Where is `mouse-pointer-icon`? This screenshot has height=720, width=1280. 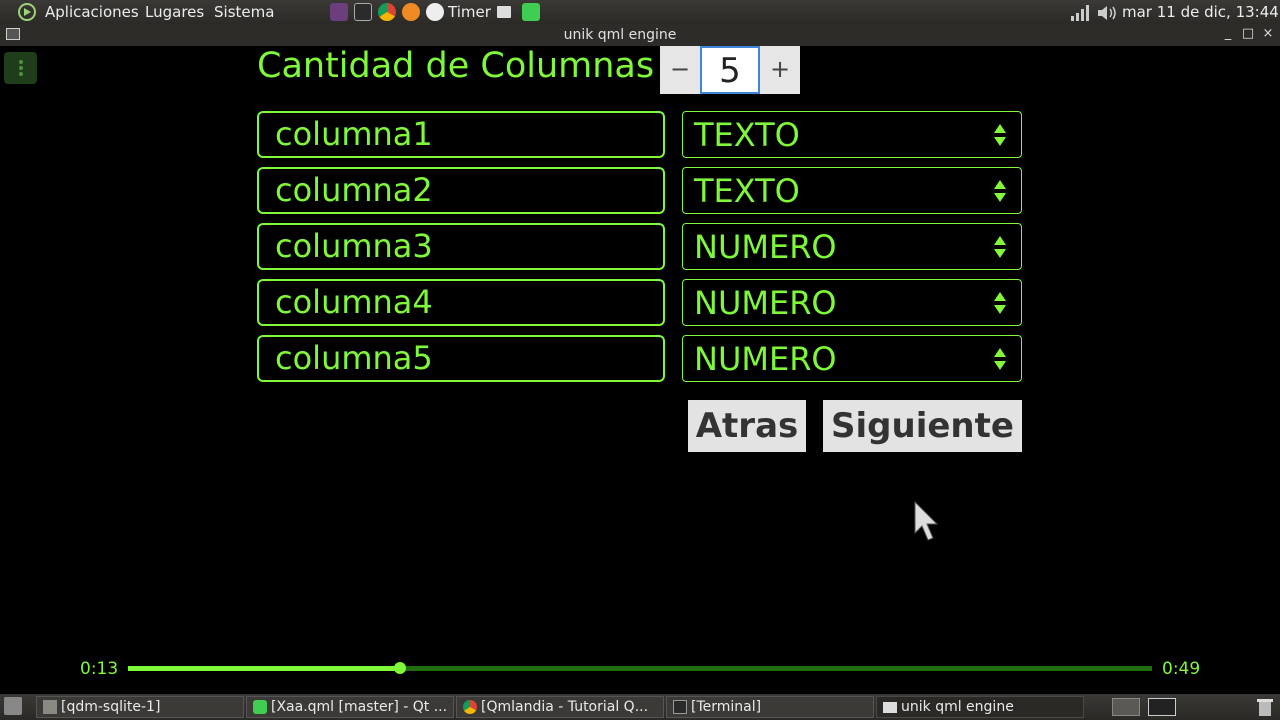
mouse-pointer-icon is located at coordinates (926, 521).